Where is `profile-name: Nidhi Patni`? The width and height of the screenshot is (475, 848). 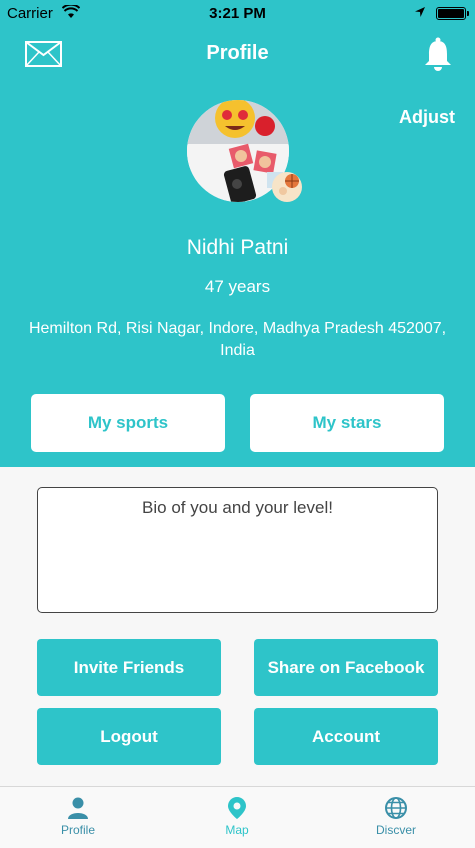
profile-name: Nidhi Patni is located at coordinates (237, 247).